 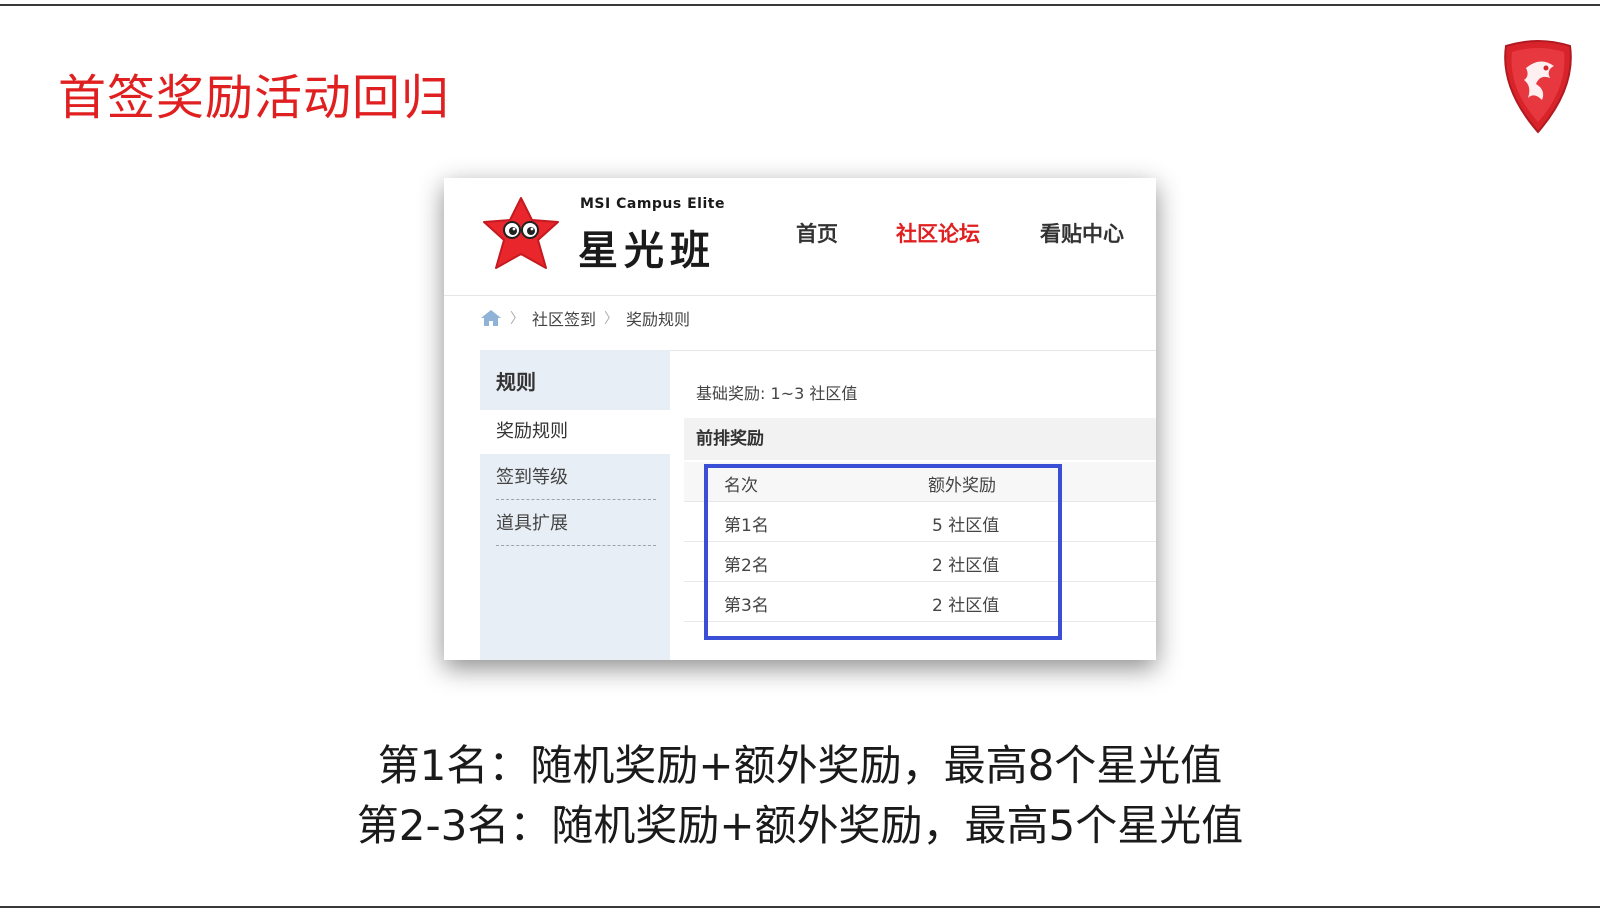 What do you see at coordinates (966, 526) in the screenshot?
I see `table-cell-reward: 5 社区值` at bounding box center [966, 526].